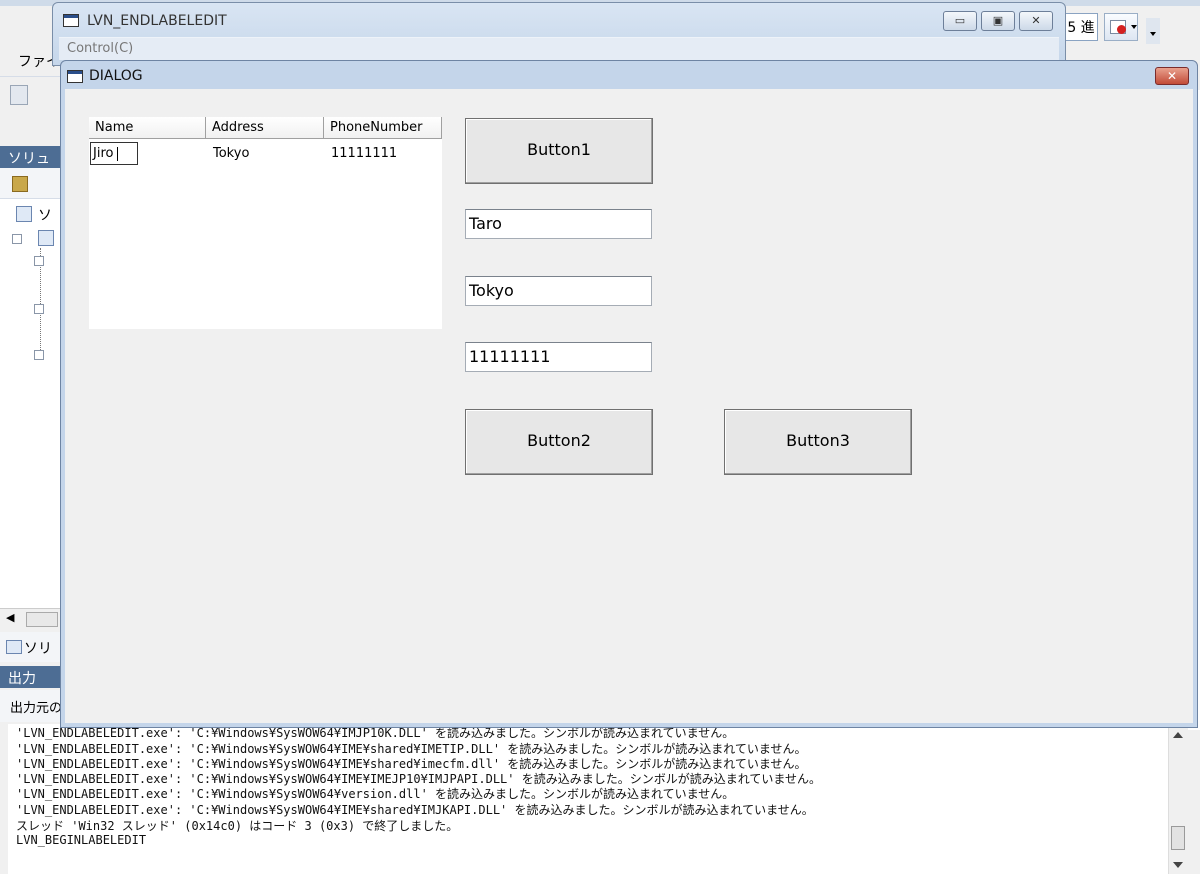  I want to click on close-button: ✕, so click(1036, 21).